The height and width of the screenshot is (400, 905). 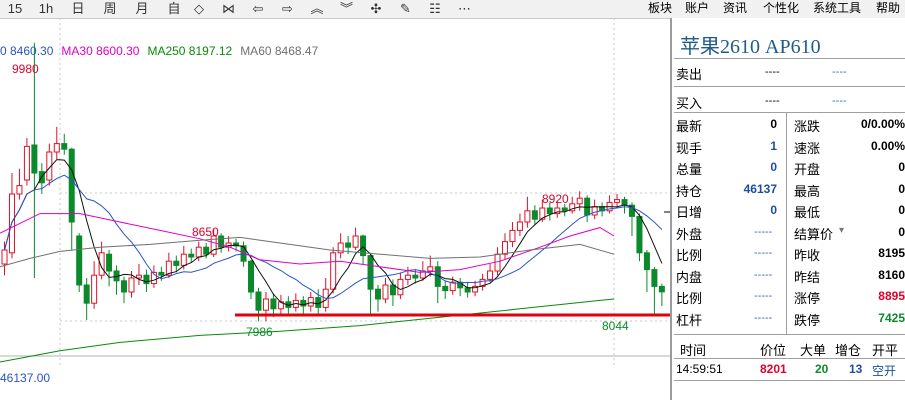 What do you see at coordinates (697, 8) in the screenshot?
I see `menu-1: 账户` at bounding box center [697, 8].